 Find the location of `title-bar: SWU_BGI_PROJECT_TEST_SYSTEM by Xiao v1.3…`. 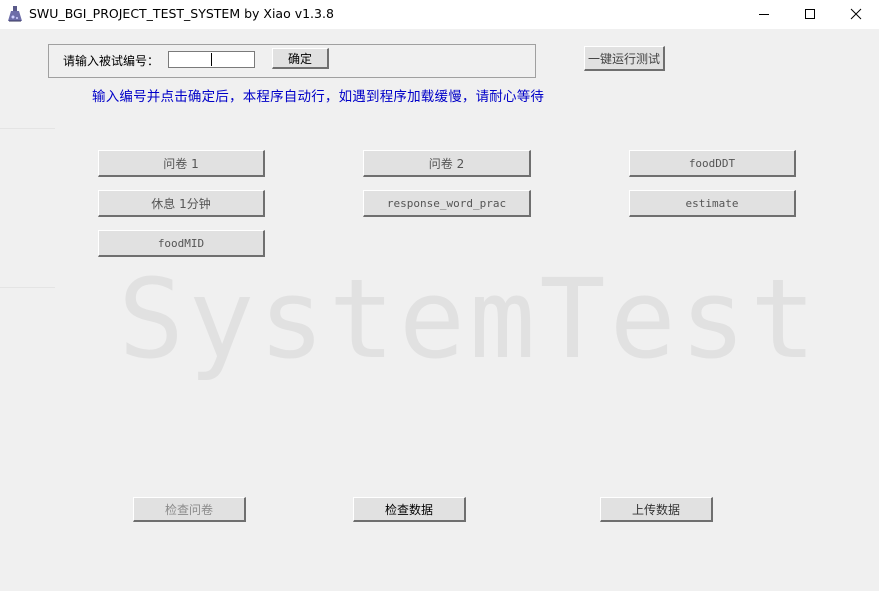

title-bar: SWU_BGI_PROJECT_TEST_SYSTEM by Xiao v1.3… is located at coordinates (439, 14).